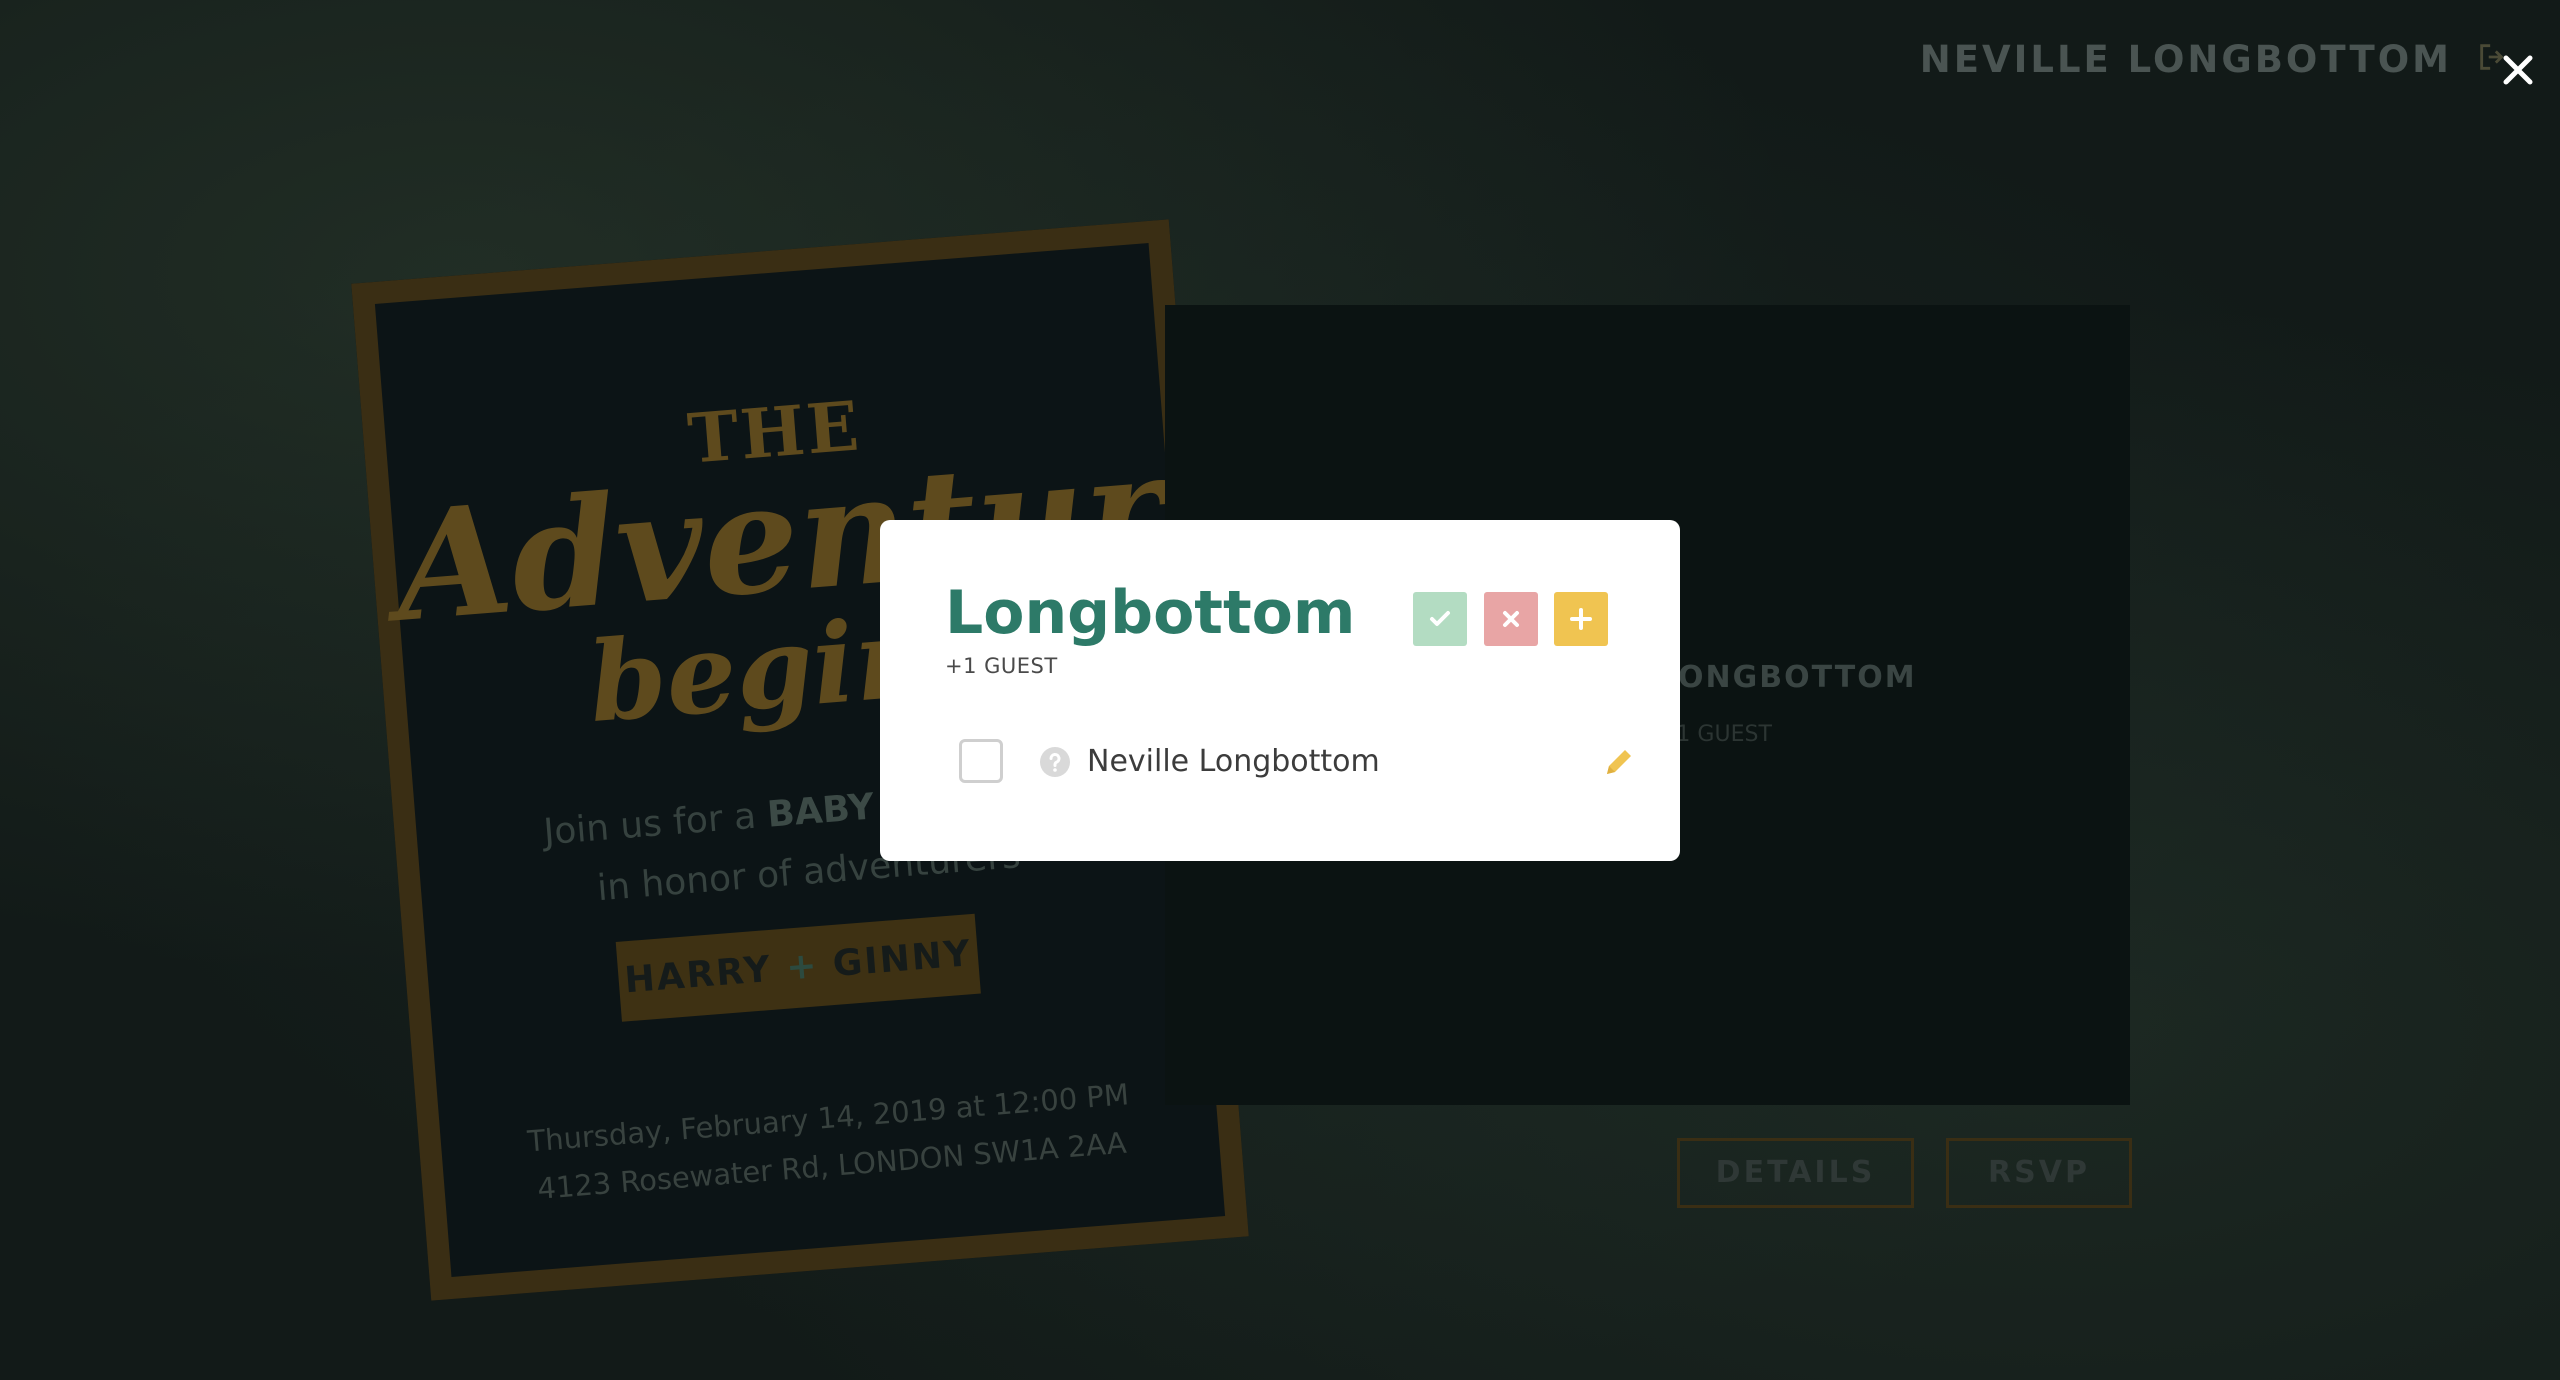 Image resolution: width=2560 pixels, height=1380 pixels. I want to click on card-name-left: HARRY, so click(698, 975).